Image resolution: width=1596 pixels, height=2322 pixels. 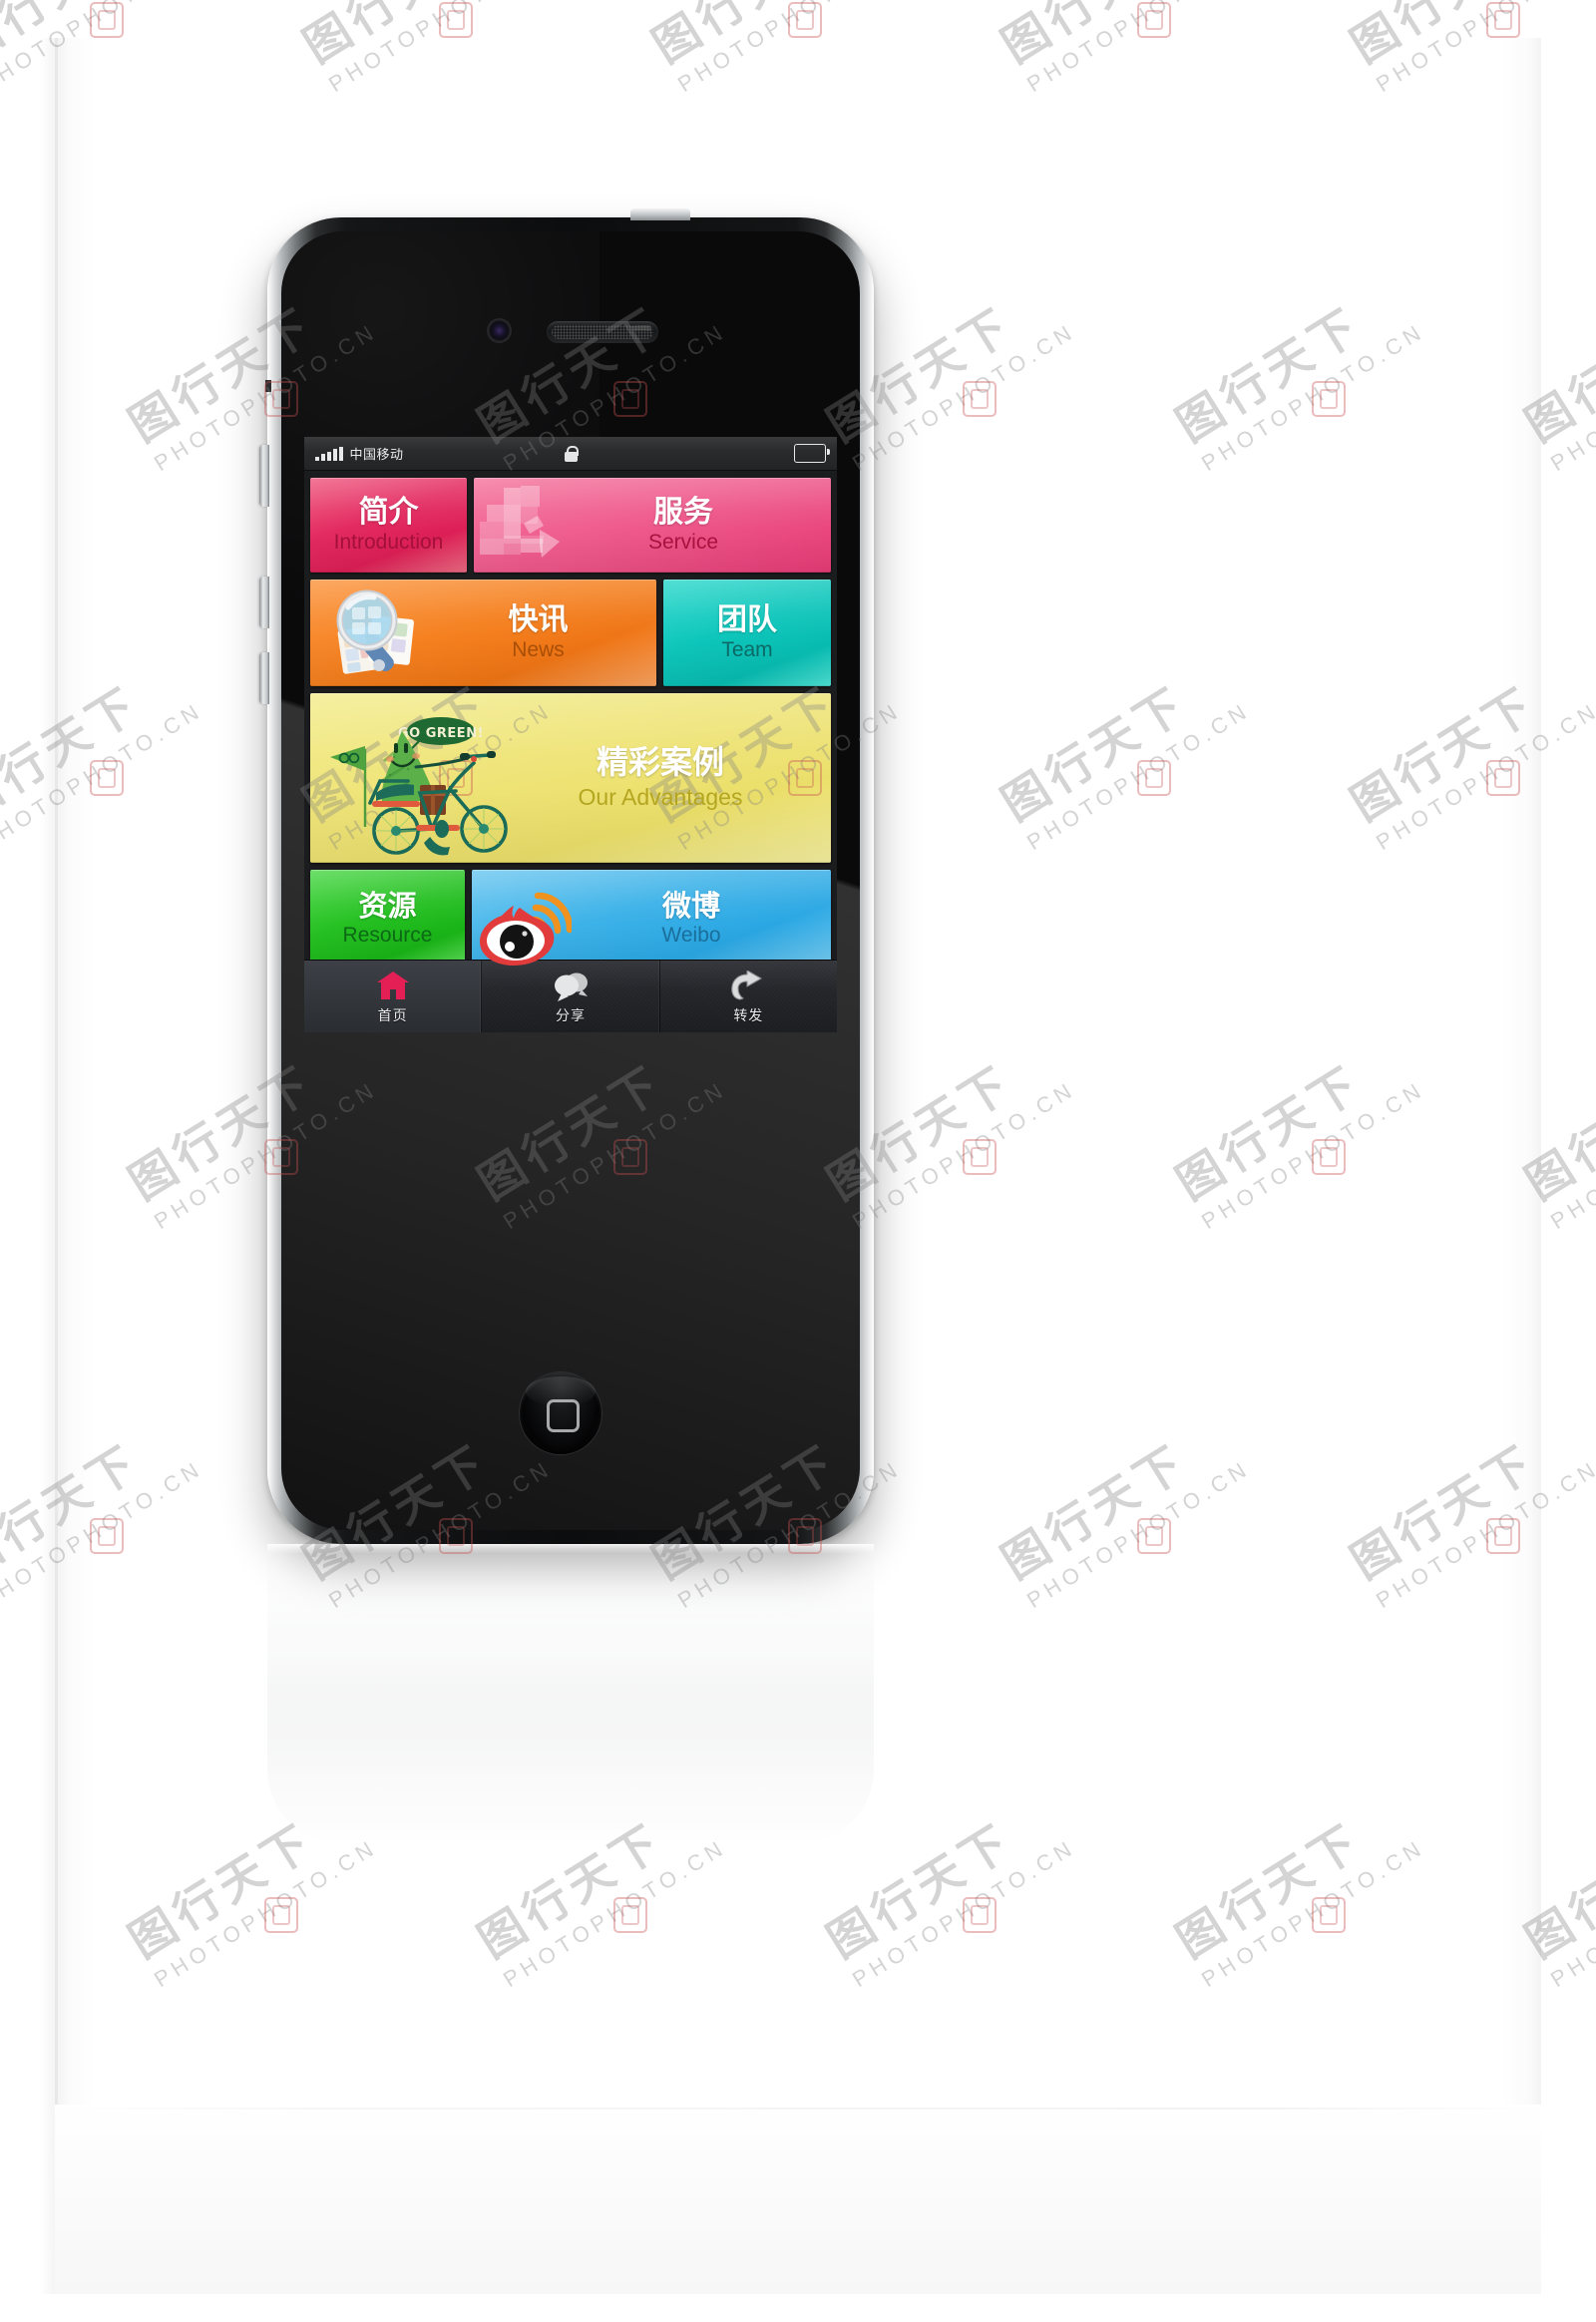 I want to click on home-button-square-icon, so click(x=563, y=1416).